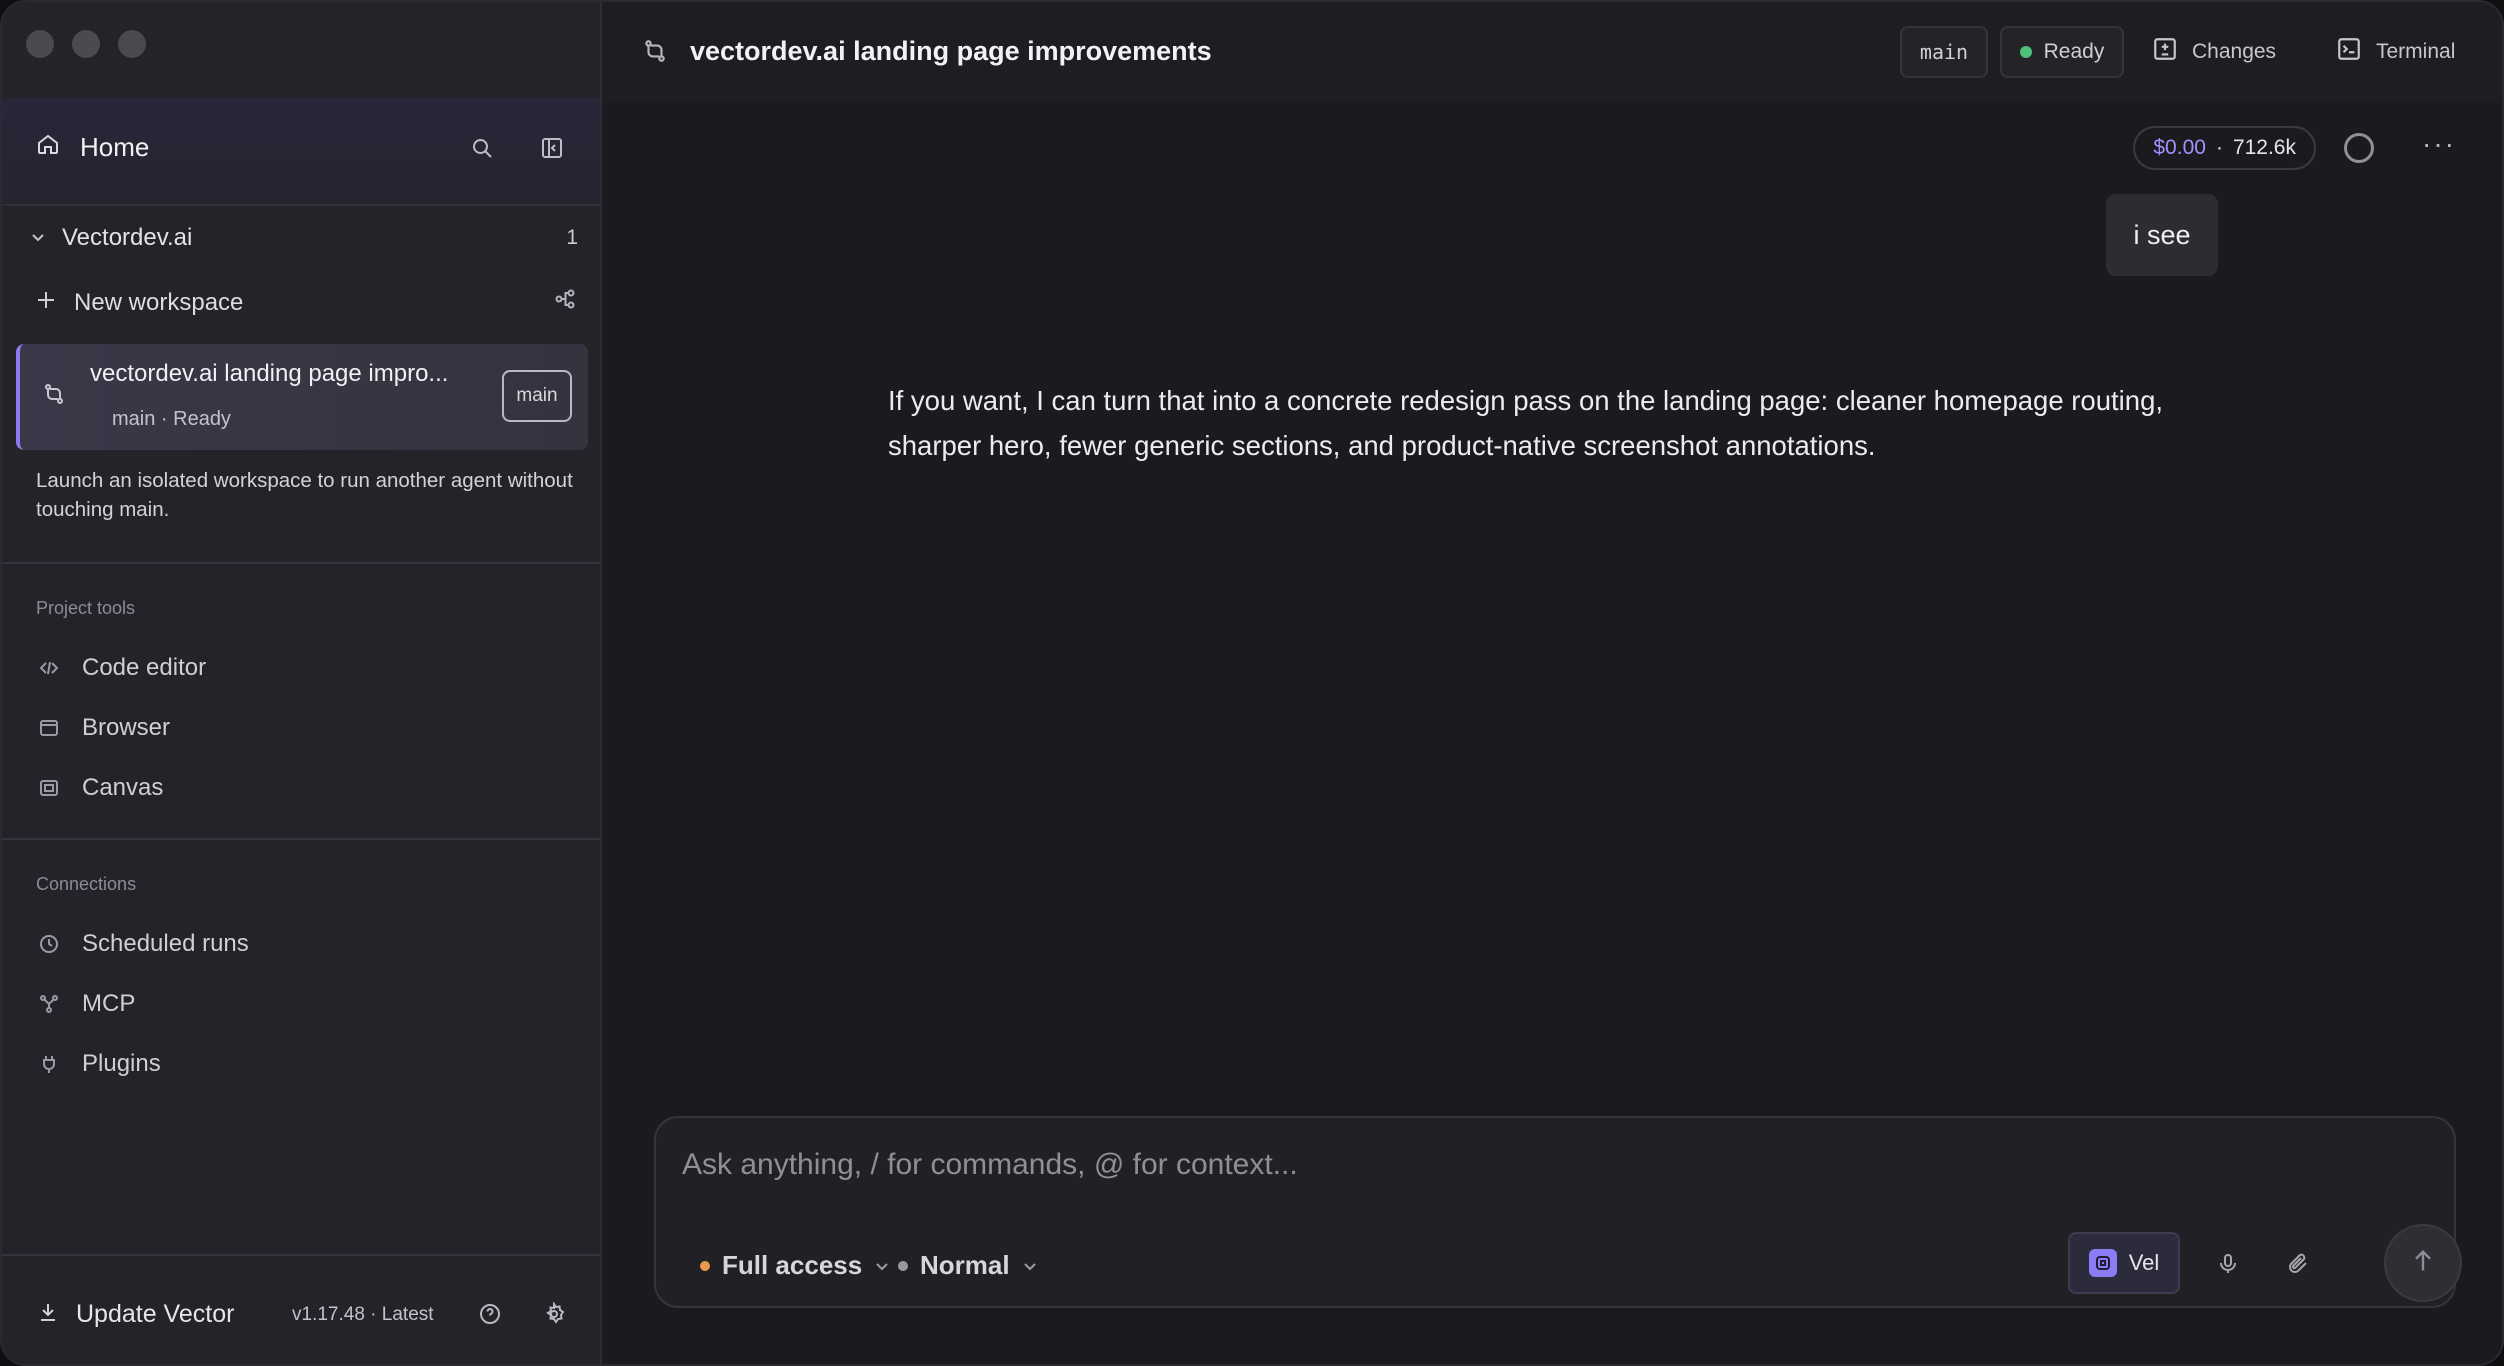  What do you see at coordinates (127, 237) in the screenshot?
I see `project-name: Vectordev.ai` at bounding box center [127, 237].